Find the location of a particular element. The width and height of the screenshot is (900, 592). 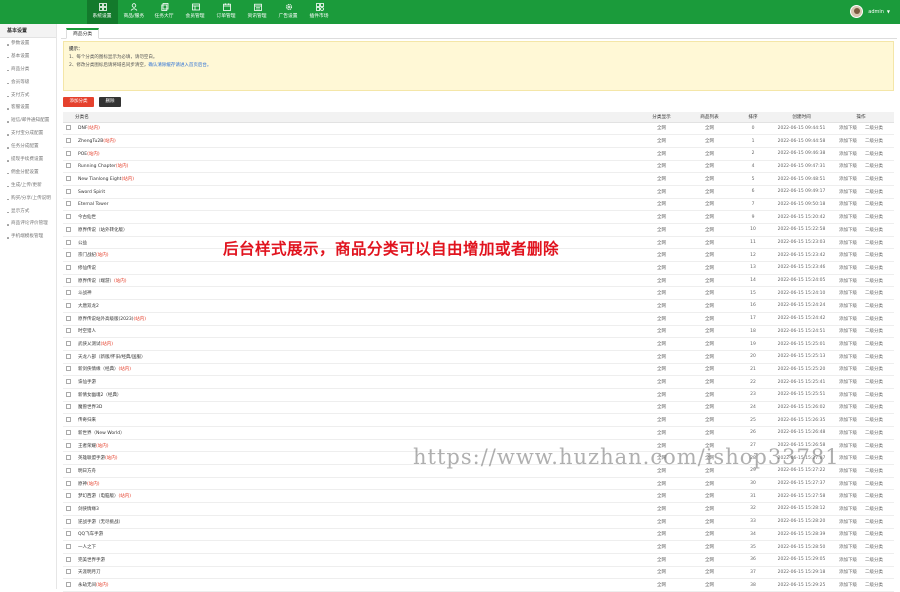

sidebar-item-2: 商品分类 is located at coordinates (28, 70).